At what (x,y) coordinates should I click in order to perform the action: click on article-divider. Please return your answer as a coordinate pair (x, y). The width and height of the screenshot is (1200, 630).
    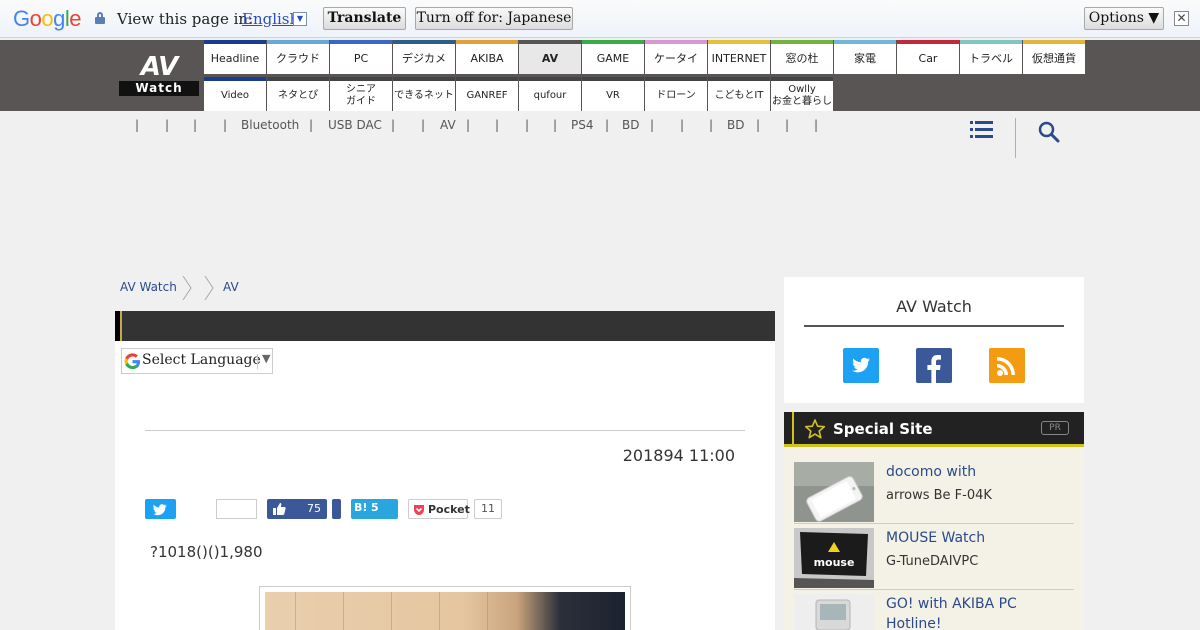
    Looking at the image, I should click on (445, 430).